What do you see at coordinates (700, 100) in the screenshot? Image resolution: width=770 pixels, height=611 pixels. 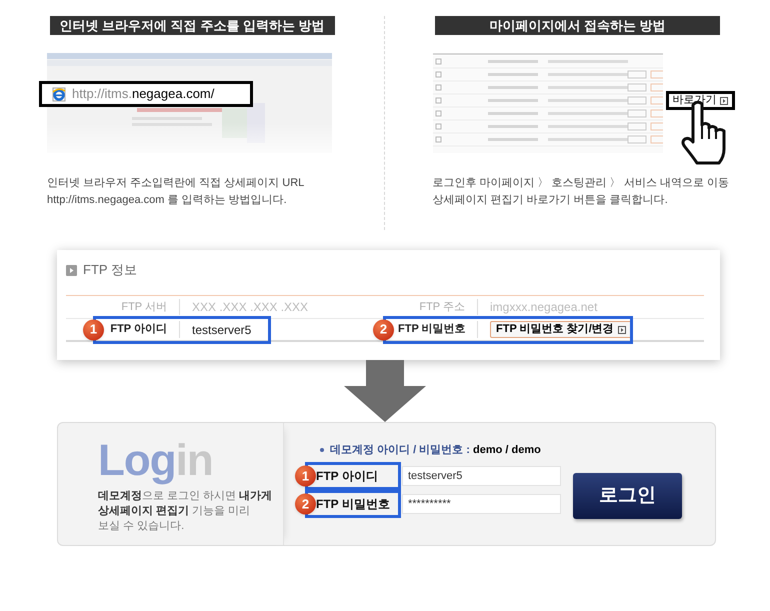 I see `shortcut-button: 바로가기` at bounding box center [700, 100].